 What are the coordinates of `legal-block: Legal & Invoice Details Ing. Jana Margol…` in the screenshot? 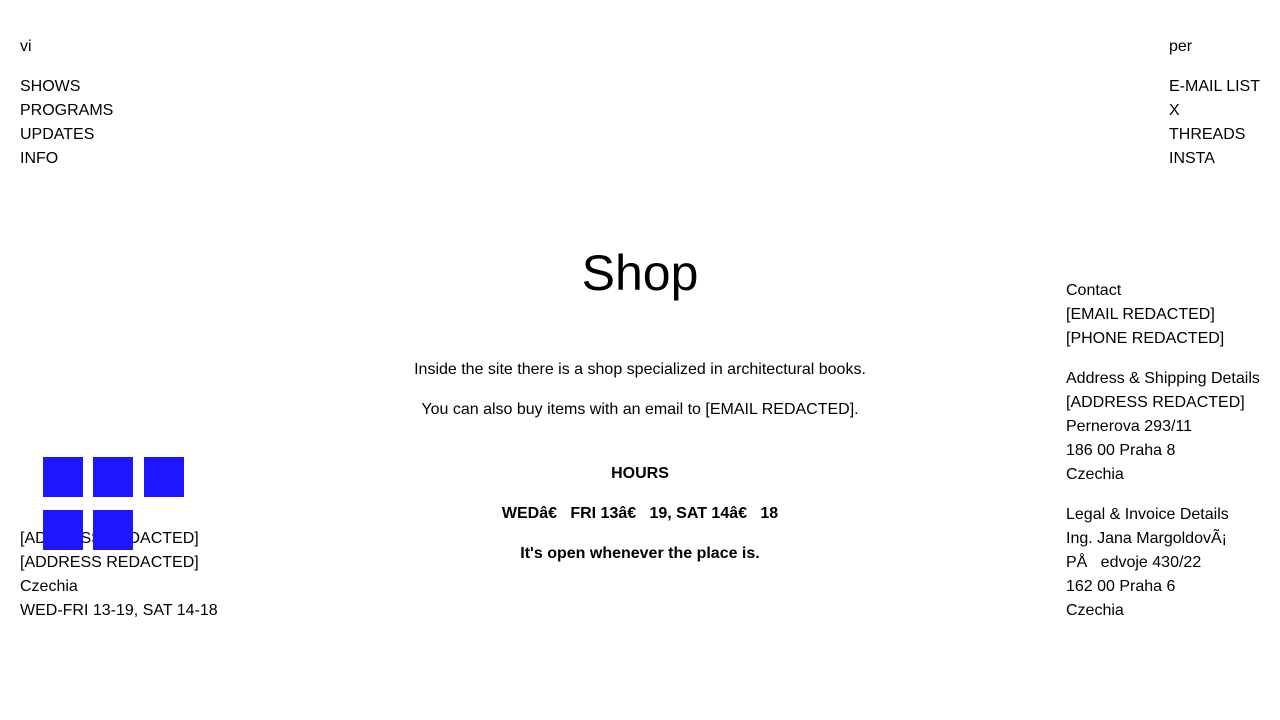 It's located at (1163, 563).